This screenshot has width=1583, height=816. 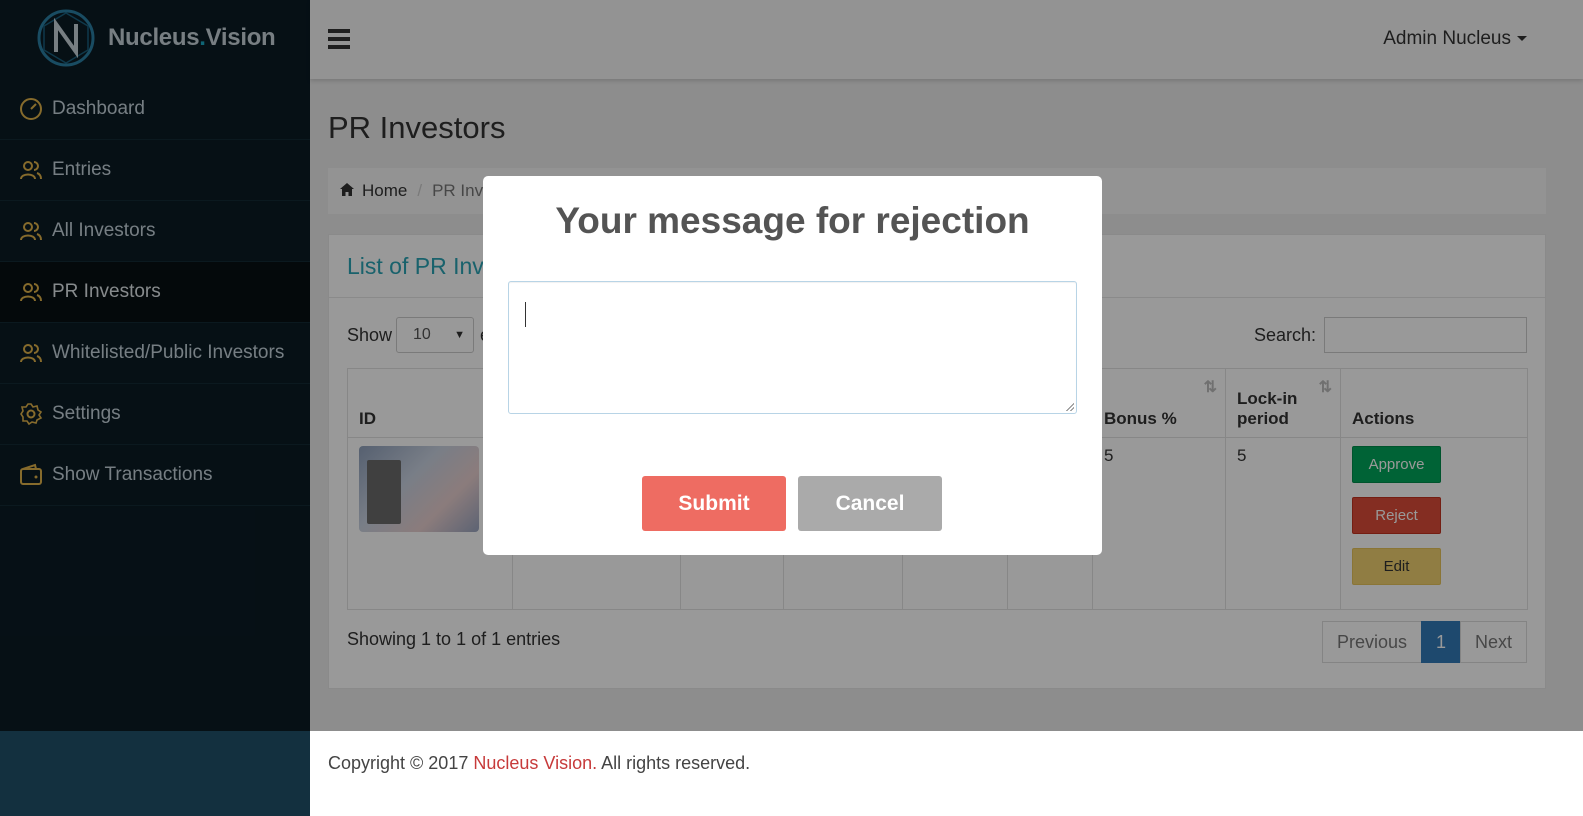 What do you see at coordinates (792, 347) in the screenshot?
I see `rejection-message-textarea` at bounding box center [792, 347].